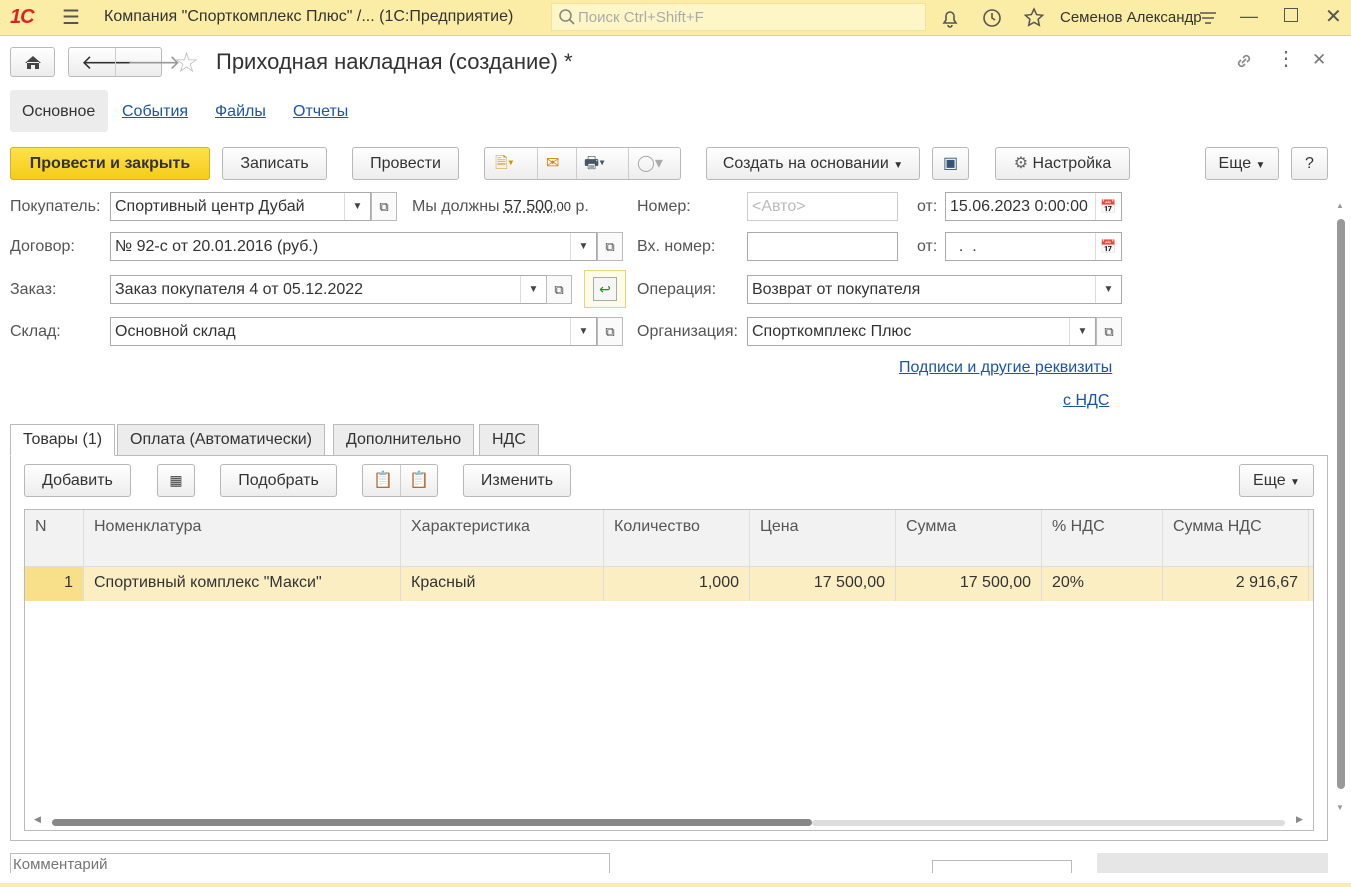  Describe the element at coordinates (405, 163) in the screenshot. I see `post-button: Провести` at that location.